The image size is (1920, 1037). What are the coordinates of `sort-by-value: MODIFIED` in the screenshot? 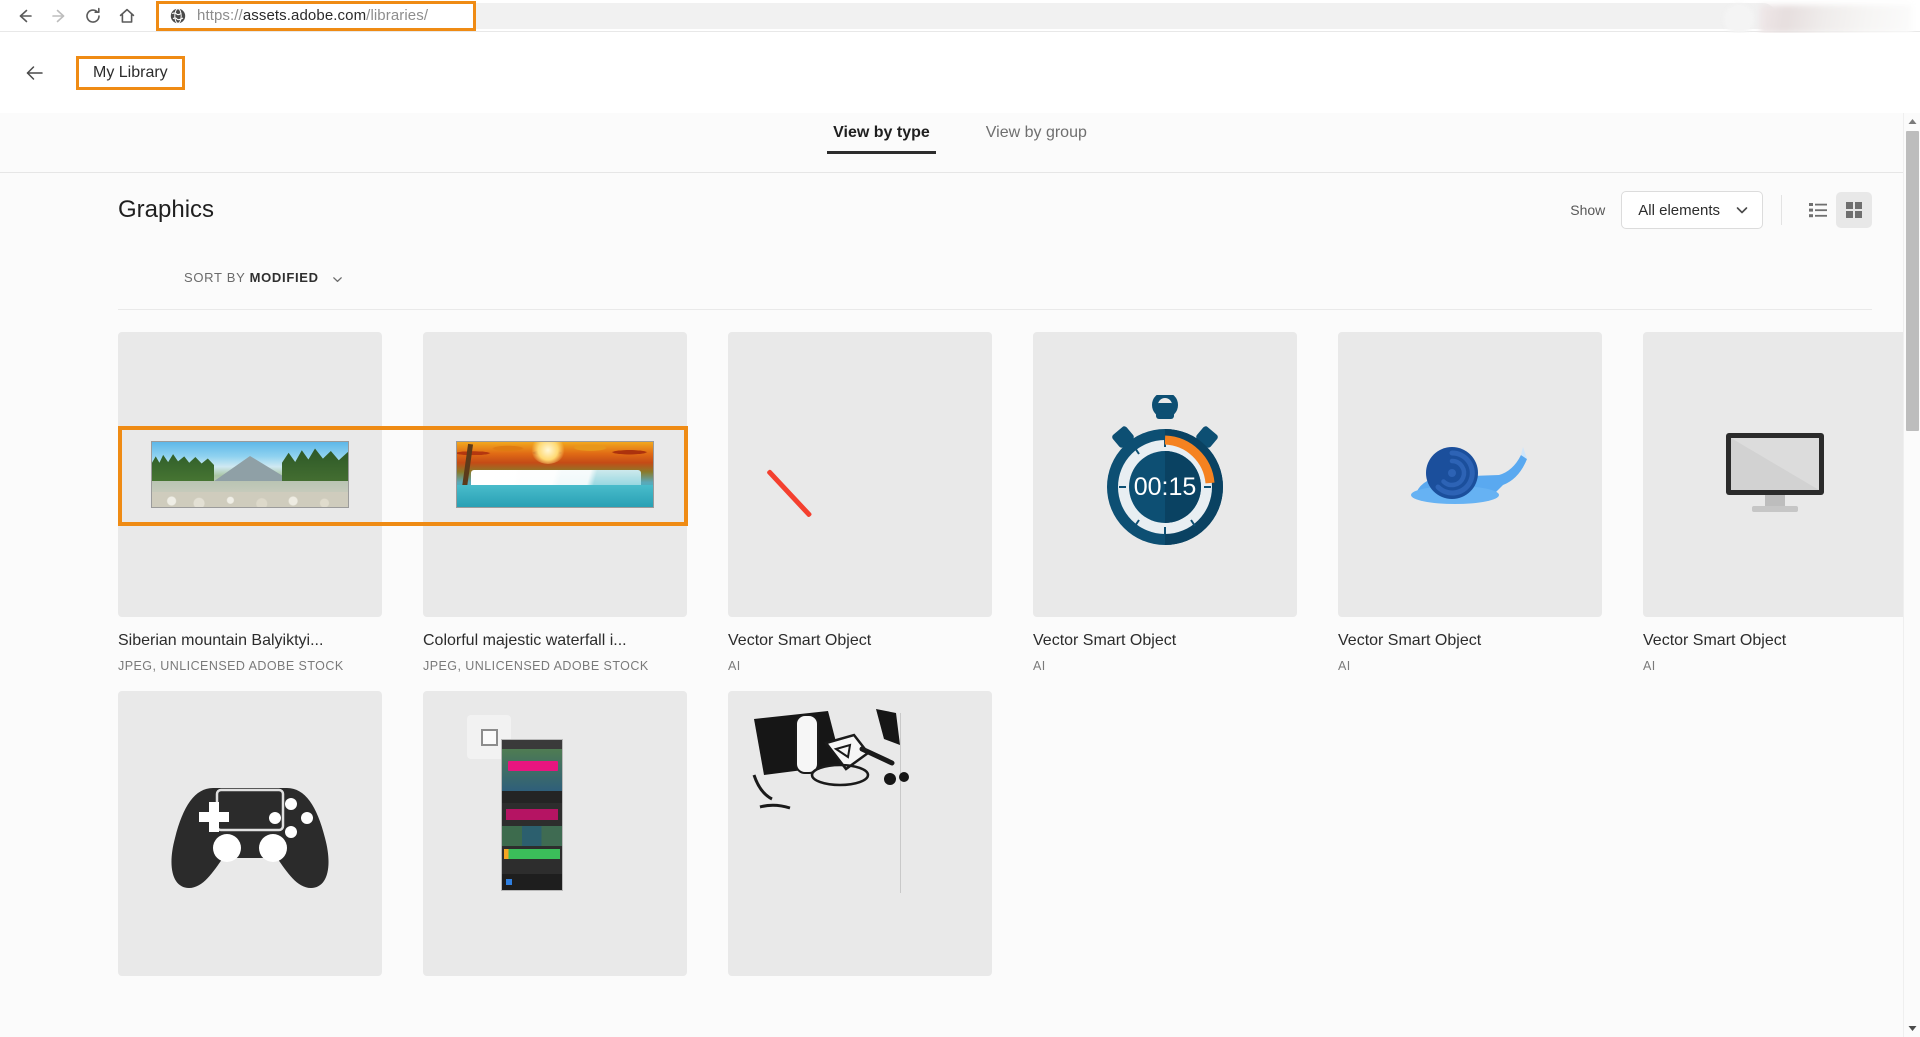 It's located at (284, 278).